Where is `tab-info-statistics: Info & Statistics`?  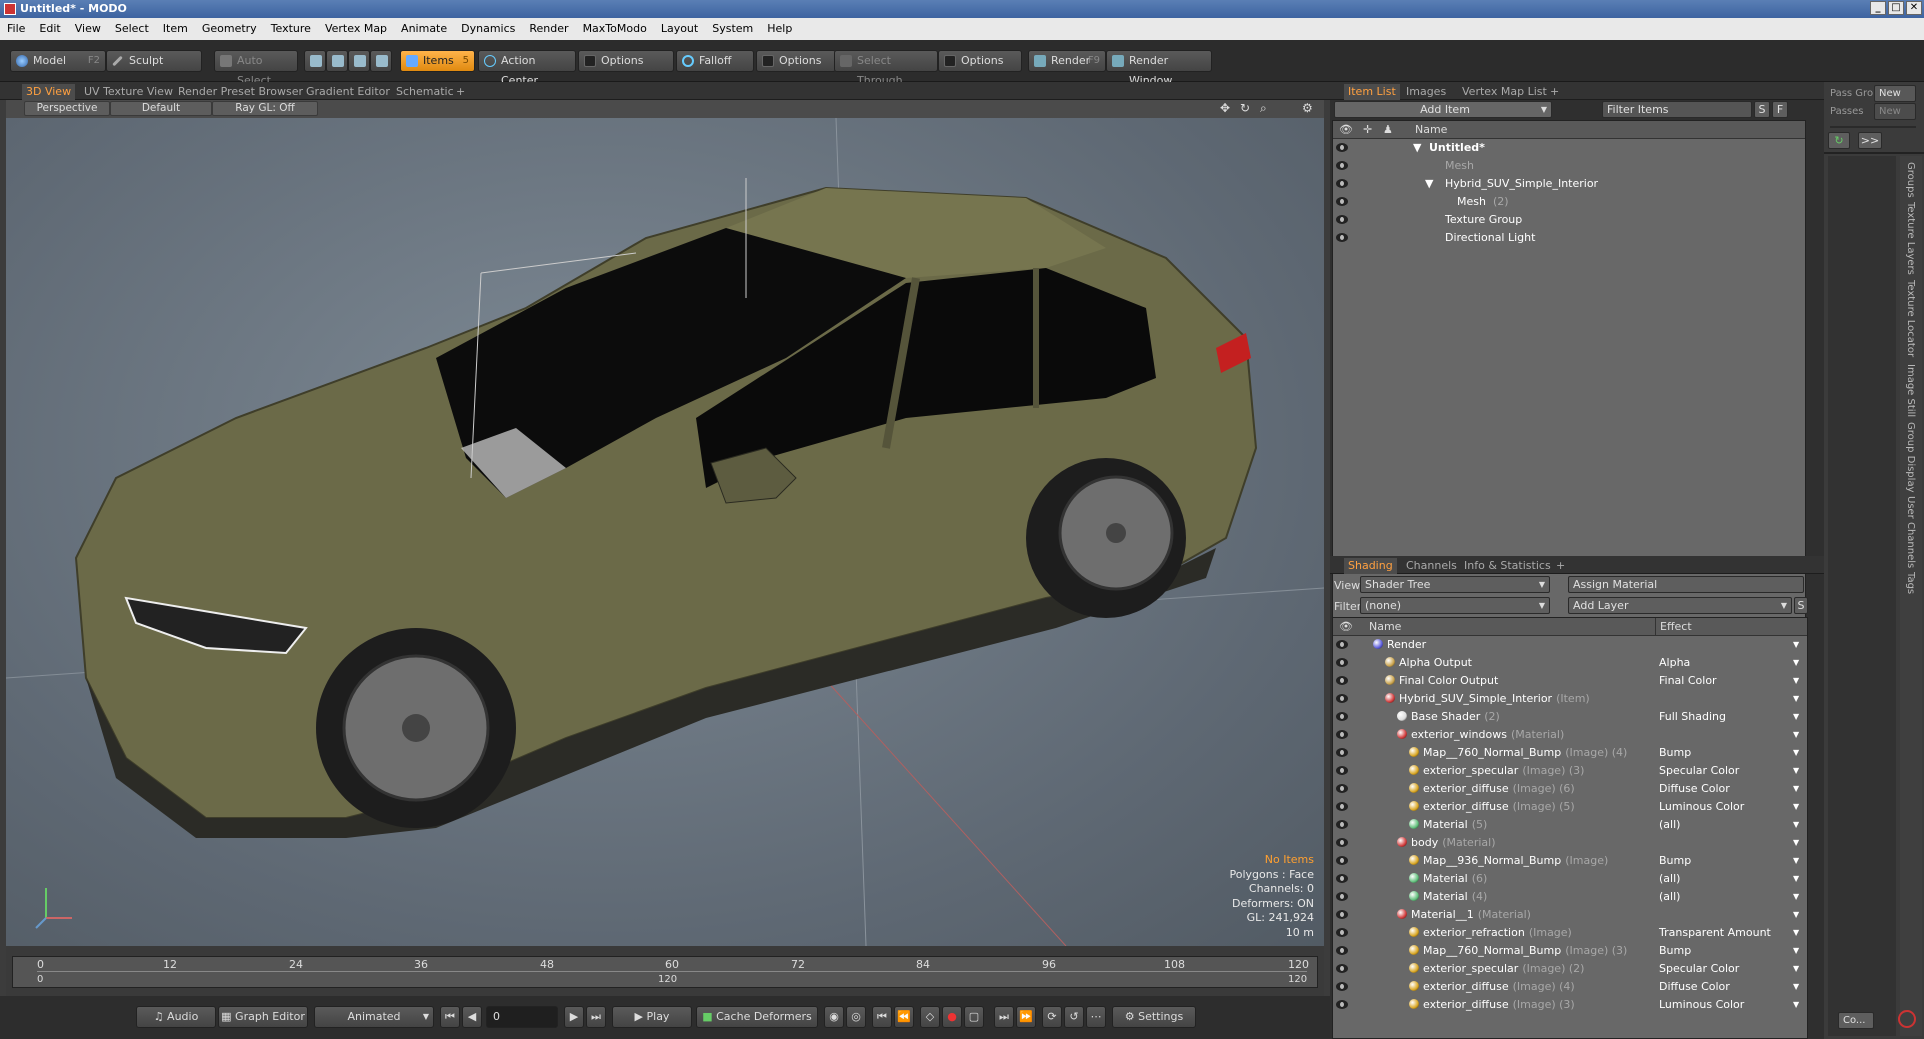
tab-info-statistics: Info & Statistics is located at coordinates (1507, 566).